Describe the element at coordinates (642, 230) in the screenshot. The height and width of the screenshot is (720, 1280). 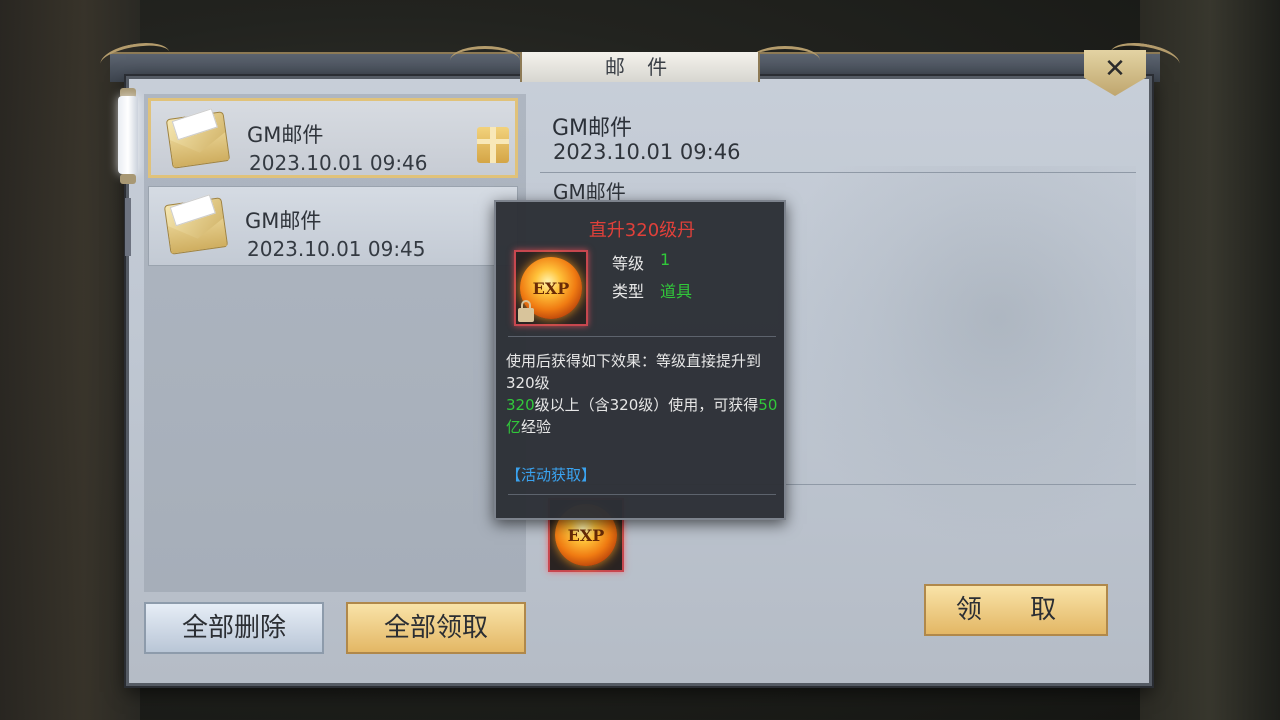
I see `item-name: 直升320级丹` at that location.